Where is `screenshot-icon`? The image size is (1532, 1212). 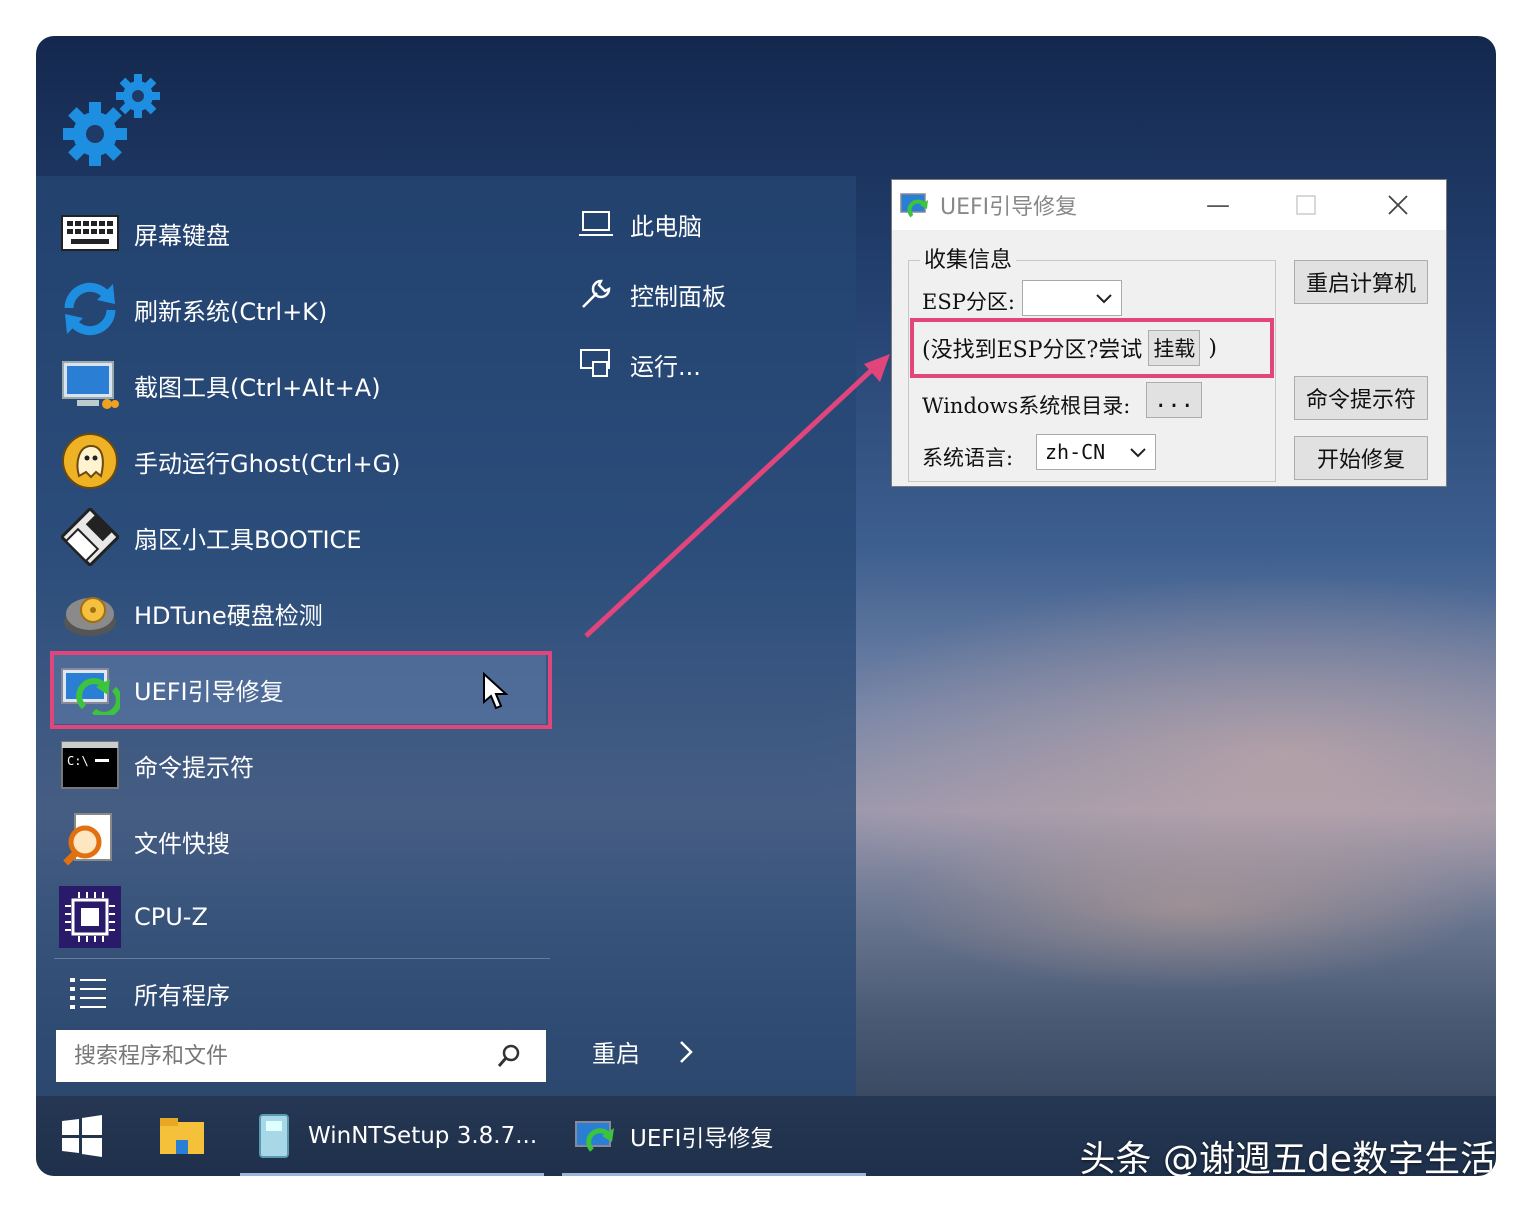 screenshot-icon is located at coordinates (90, 385).